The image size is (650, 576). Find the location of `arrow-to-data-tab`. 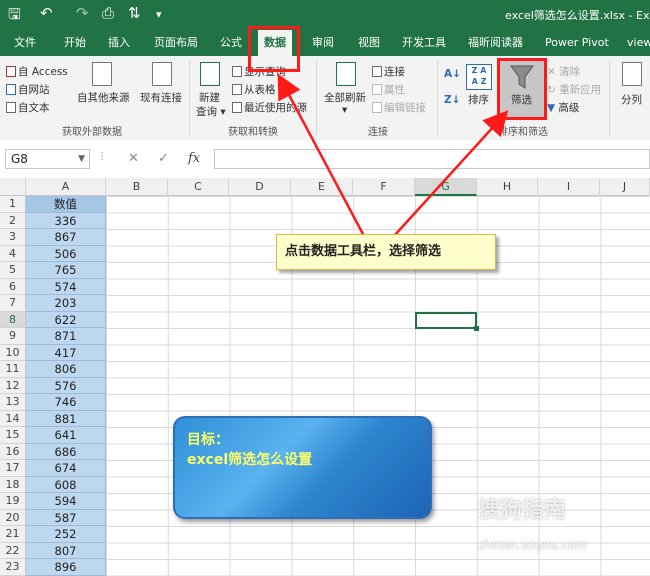

arrow-to-data-tab is located at coordinates (321, 155).